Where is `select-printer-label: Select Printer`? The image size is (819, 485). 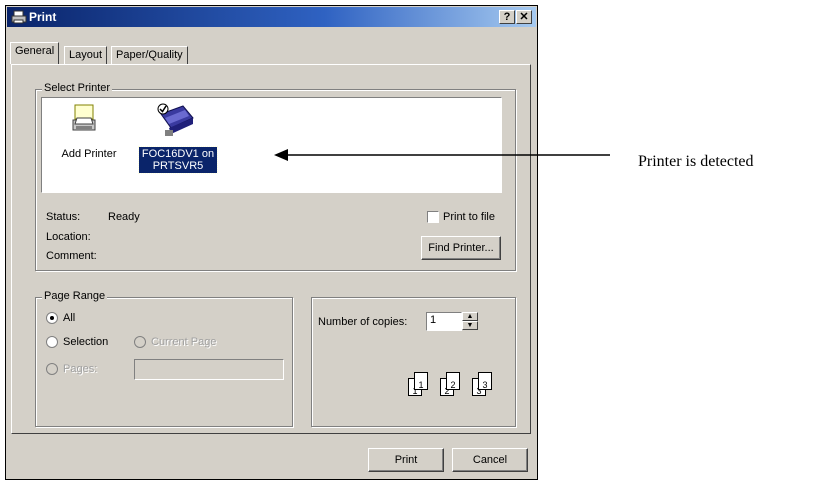 select-printer-label: Select Printer is located at coordinates (77, 88).